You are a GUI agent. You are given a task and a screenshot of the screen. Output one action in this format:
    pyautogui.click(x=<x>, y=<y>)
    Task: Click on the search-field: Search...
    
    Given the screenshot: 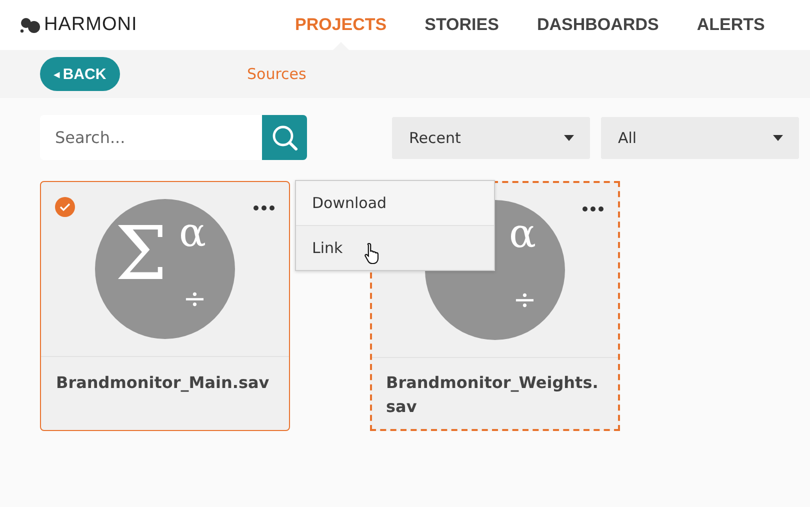 What is the action you would take?
    pyautogui.click(x=151, y=137)
    